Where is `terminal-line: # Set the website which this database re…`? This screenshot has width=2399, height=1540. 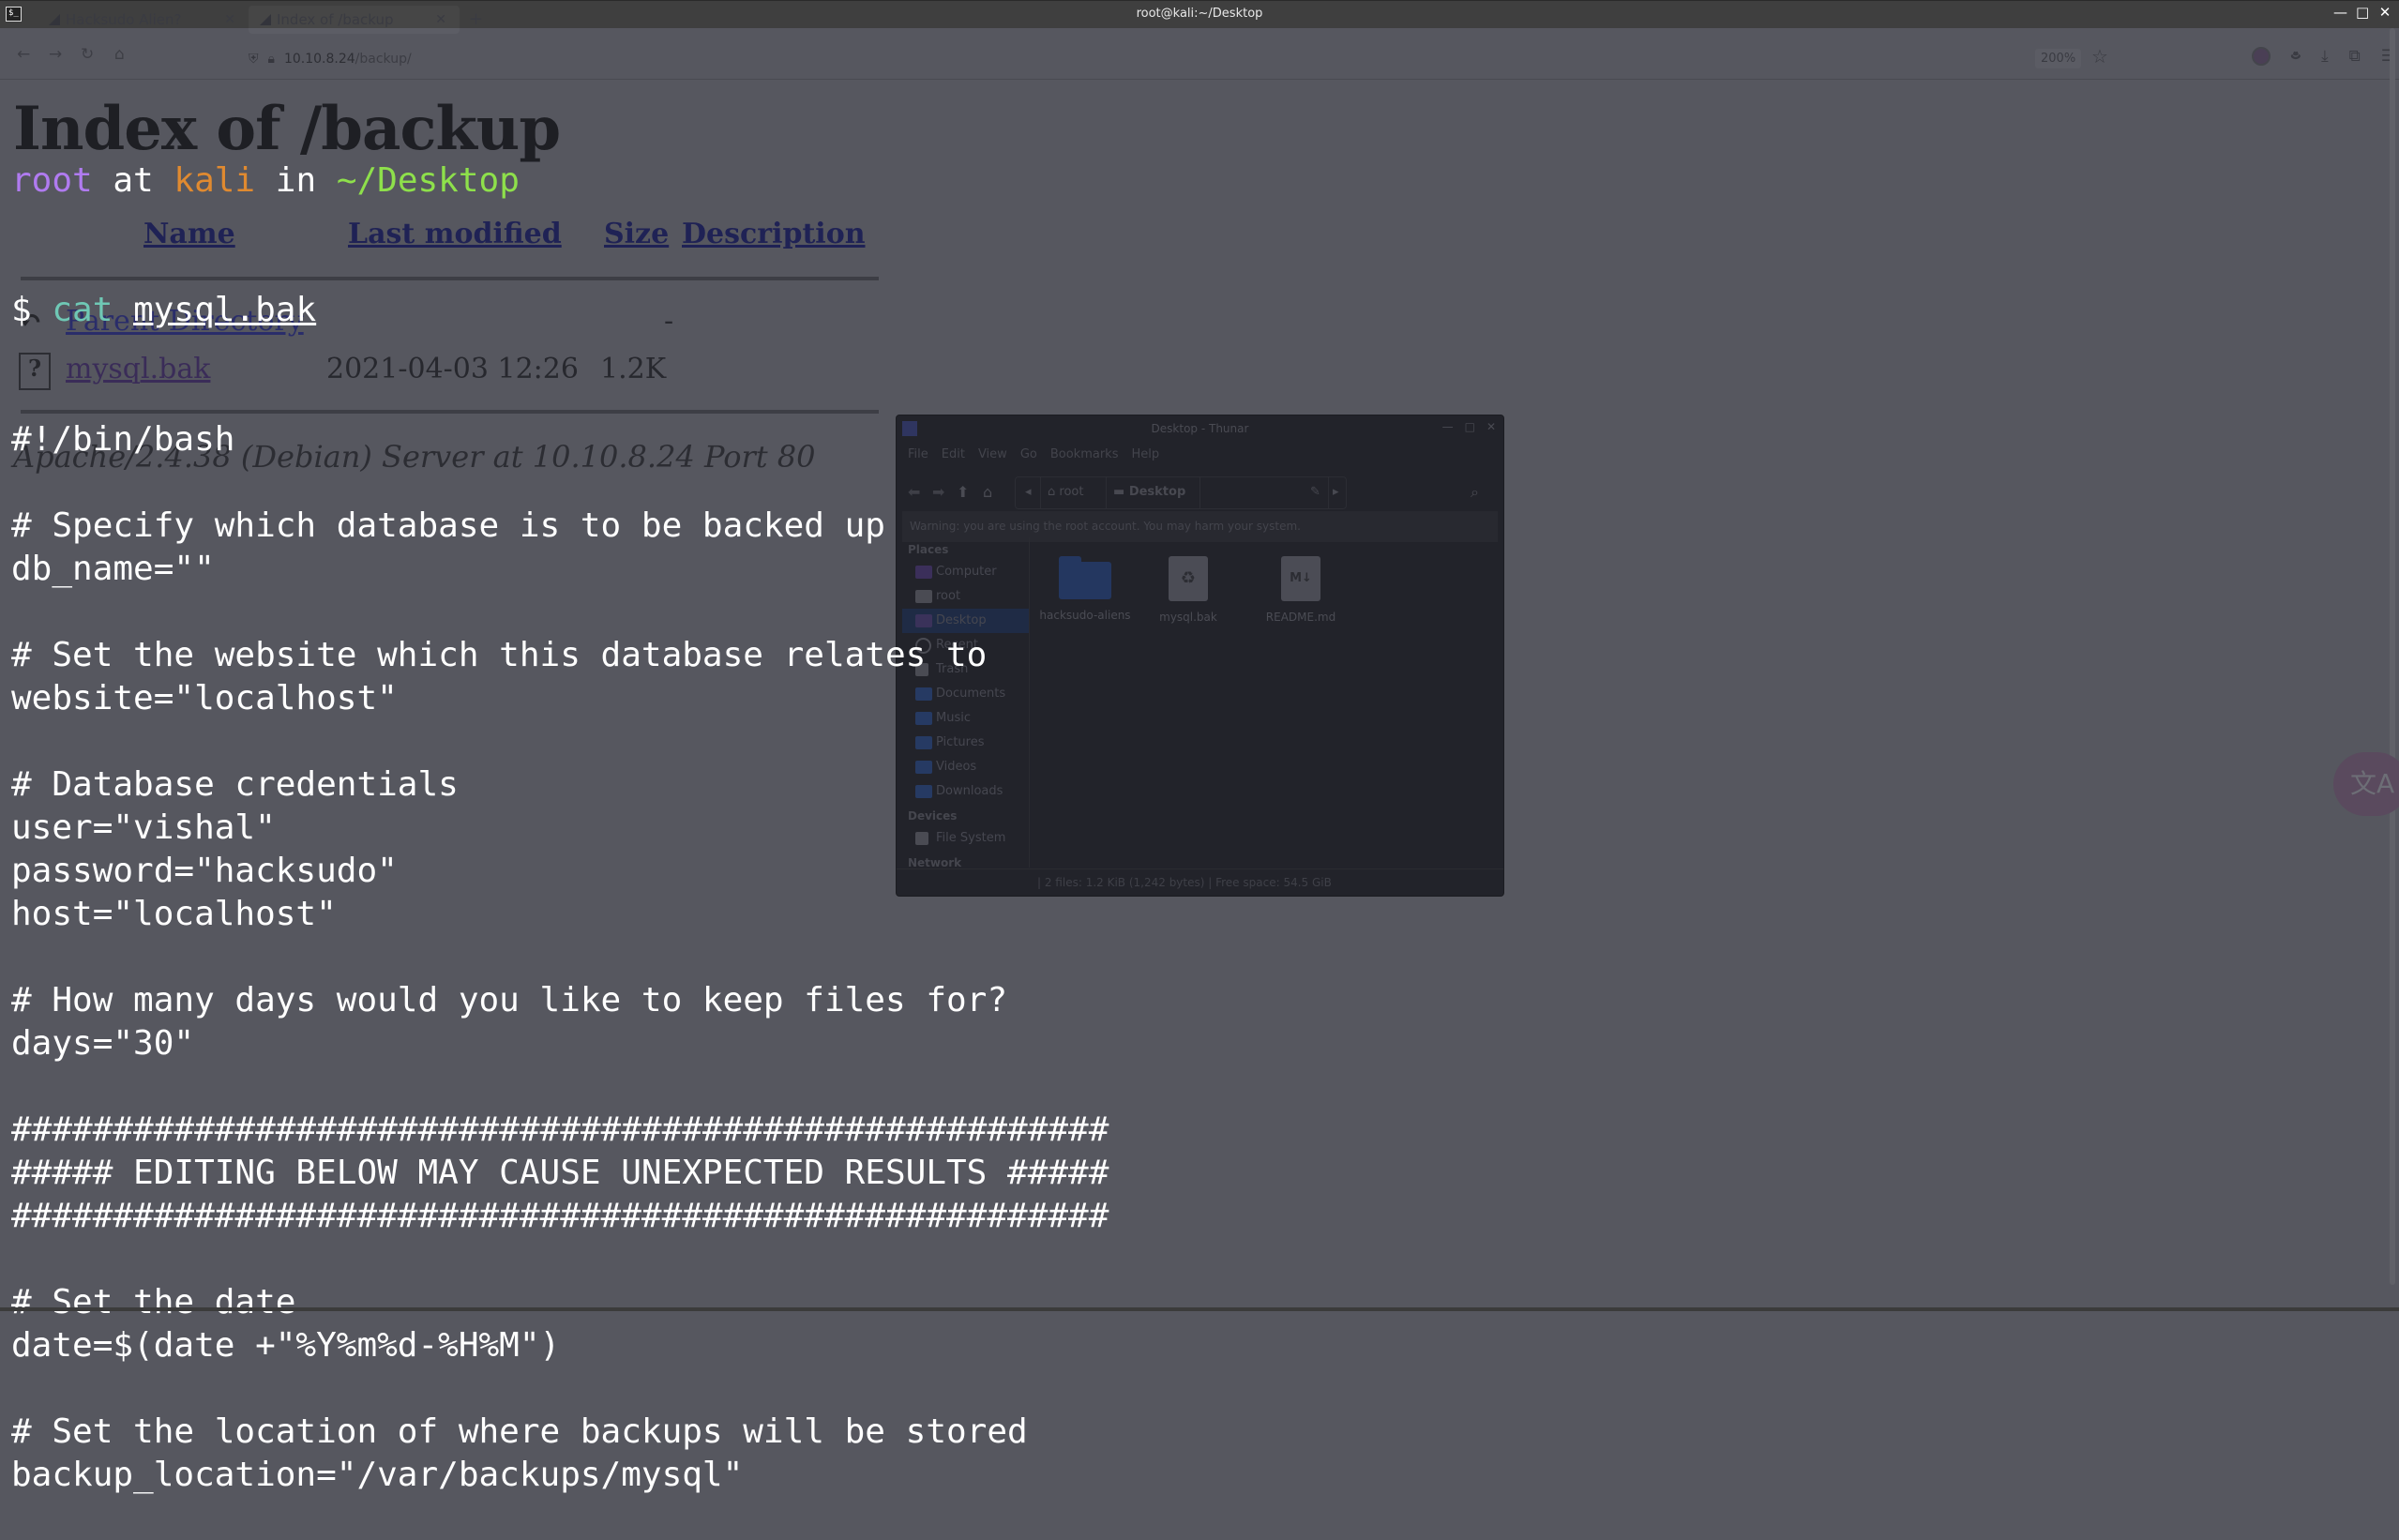
terminal-line: # Set the website which this database re… is located at coordinates (500, 655).